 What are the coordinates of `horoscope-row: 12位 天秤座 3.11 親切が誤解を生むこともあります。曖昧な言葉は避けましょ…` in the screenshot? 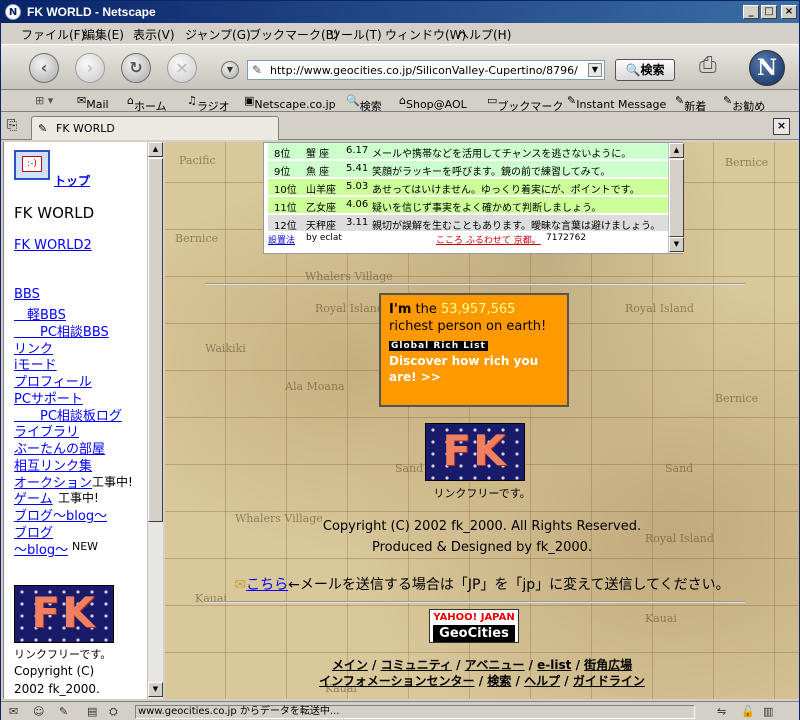 It's located at (468, 223).